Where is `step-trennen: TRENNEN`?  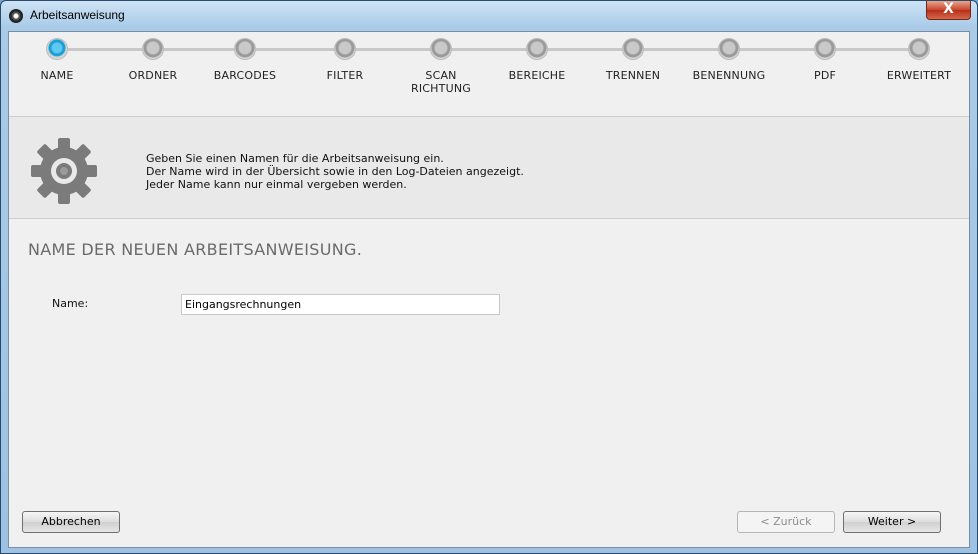
step-trennen: TRENNEN is located at coordinates (633, 60).